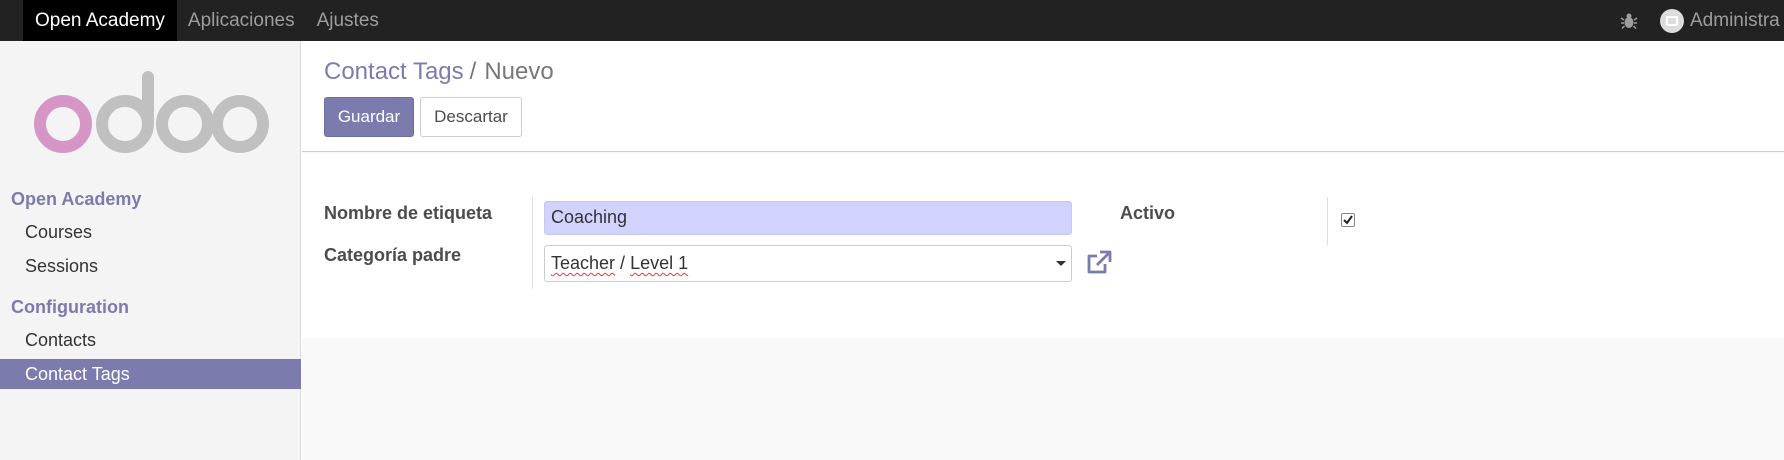 Image resolution: width=1784 pixels, height=460 pixels. What do you see at coordinates (394, 71) in the screenshot?
I see `breadcrumb-parent-link: Contact Tags` at bounding box center [394, 71].